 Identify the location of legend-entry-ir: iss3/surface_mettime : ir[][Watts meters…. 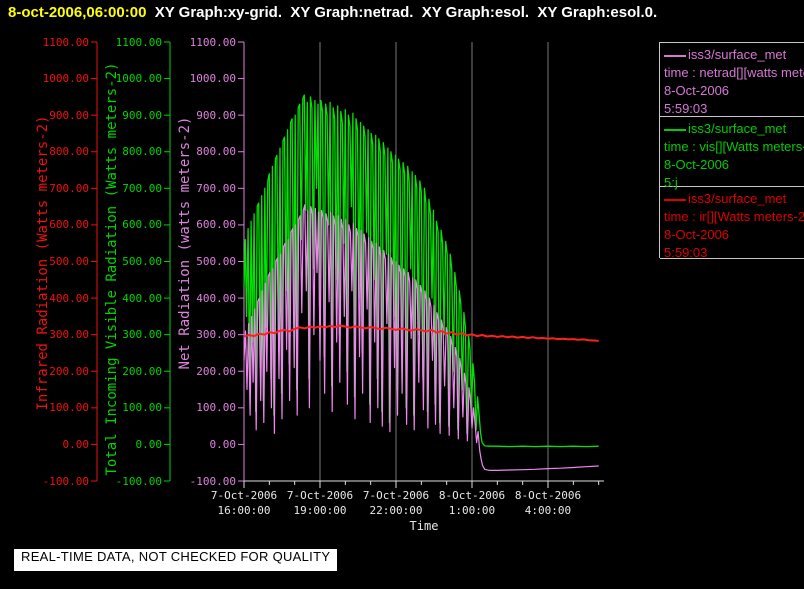
(734, 226).